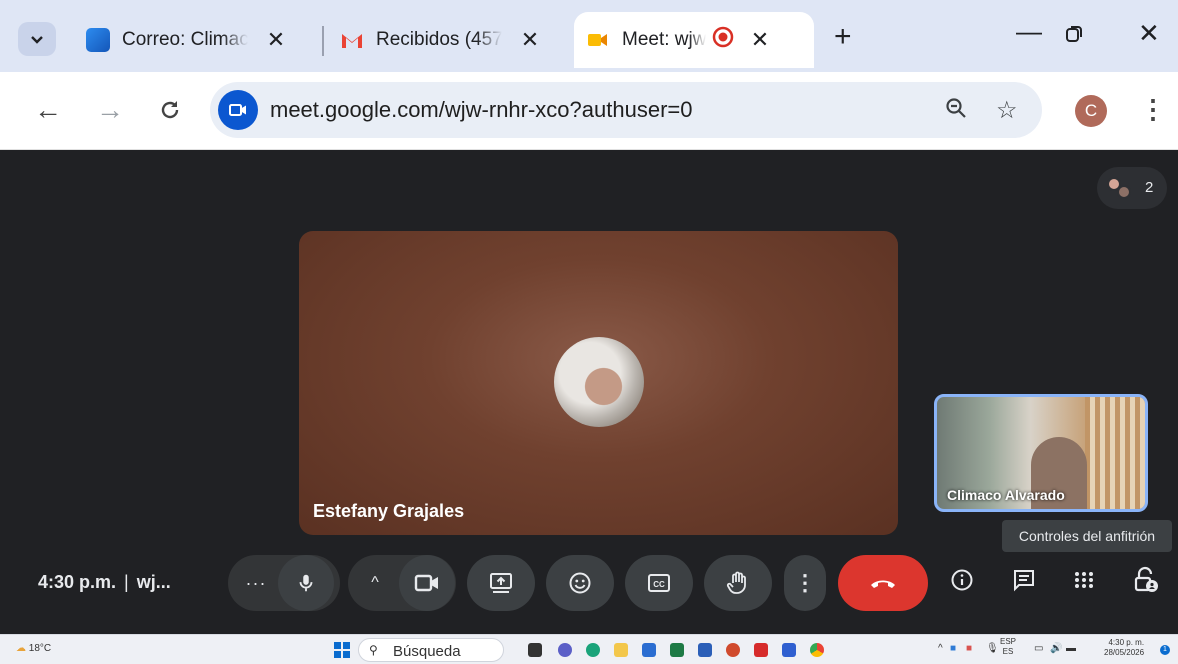 The width and height of the screenshot is (1178, 664). I want to click on windows-start-button, so click(342, 650).